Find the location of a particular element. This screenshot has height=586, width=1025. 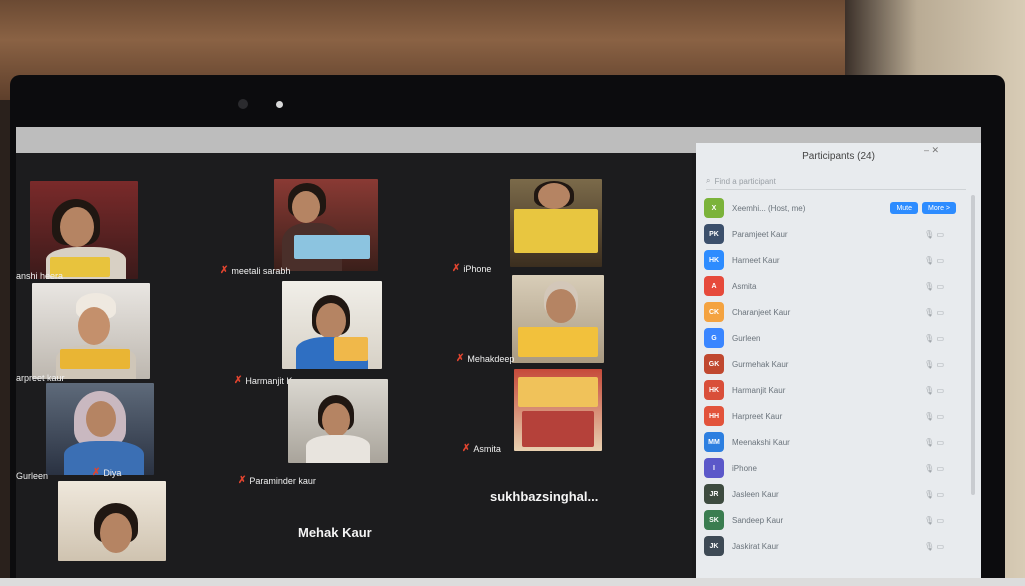

tile-name: ✗ iPhone is located at coordinates (472, 268).